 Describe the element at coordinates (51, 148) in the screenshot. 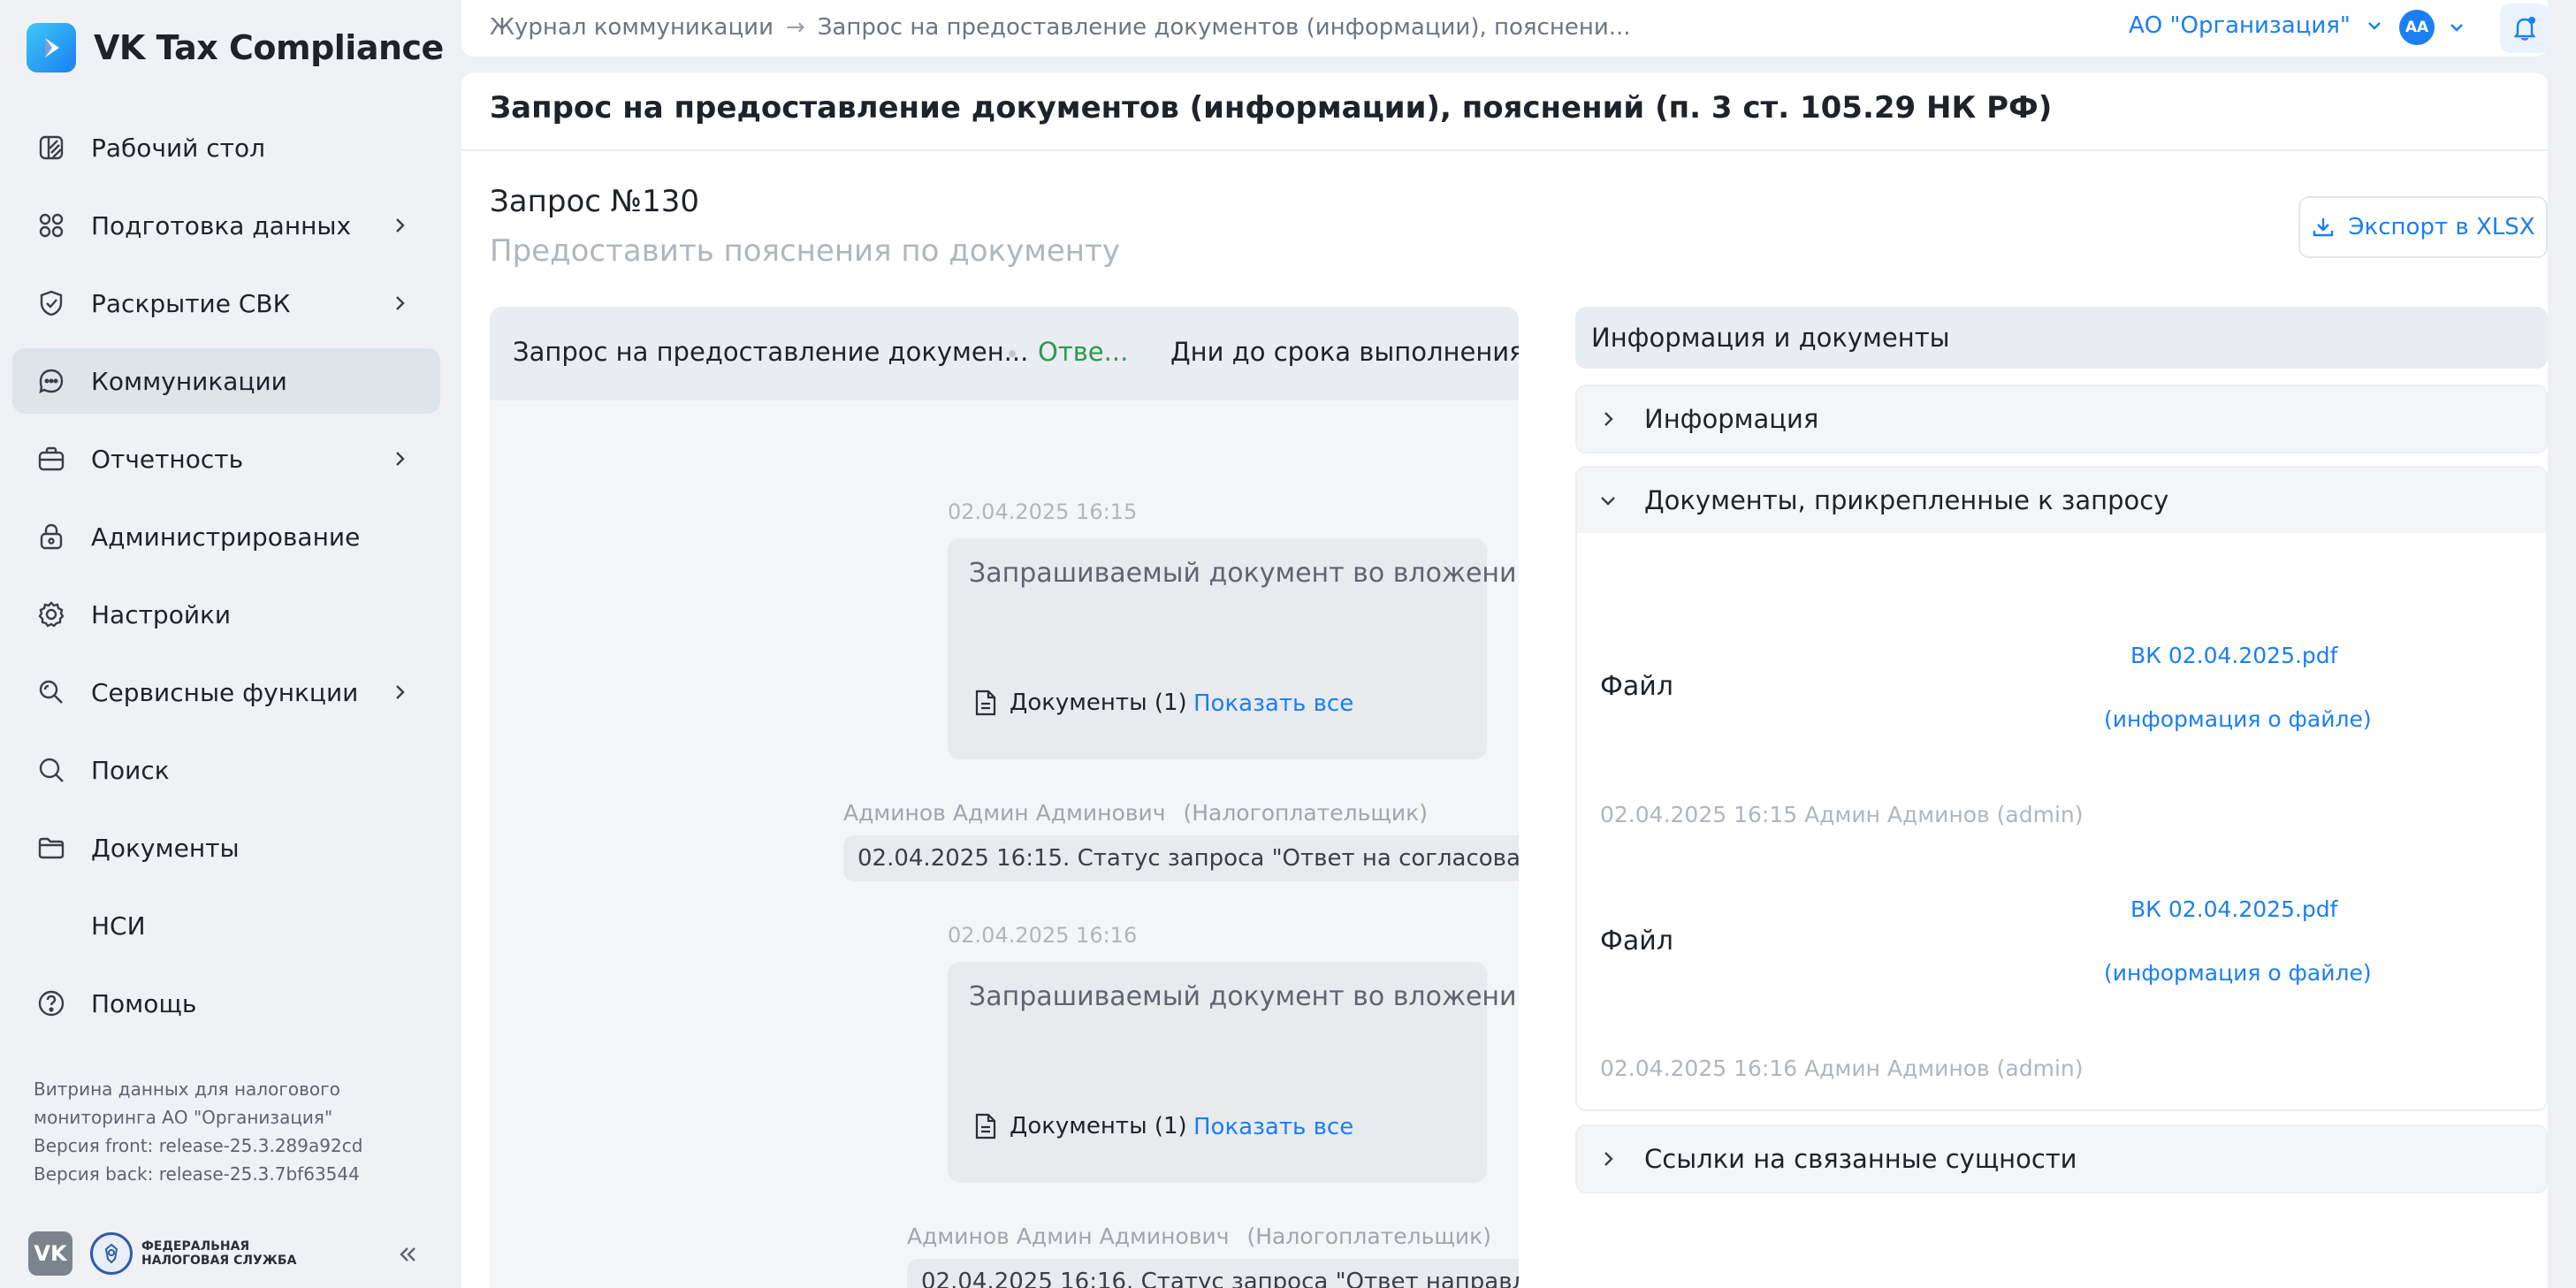

I see `desktop-icon` at that location.